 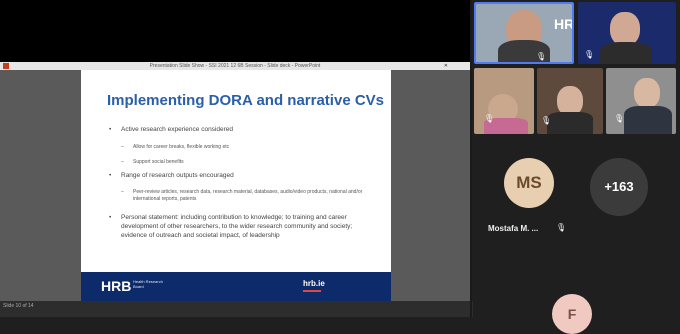 What do you see at coordinates (314, 283) in the screenshot?
I see `hrb-url: hrb.ie` at bounding box center [314, 283].